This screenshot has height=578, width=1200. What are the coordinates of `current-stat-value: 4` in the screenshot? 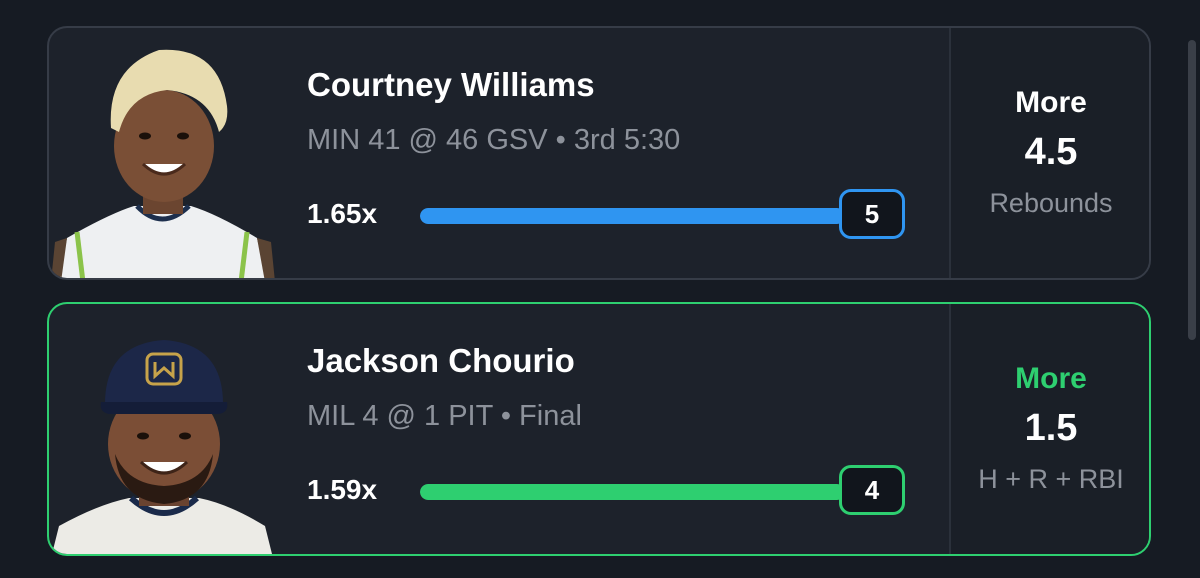 It's located at (872, 490).